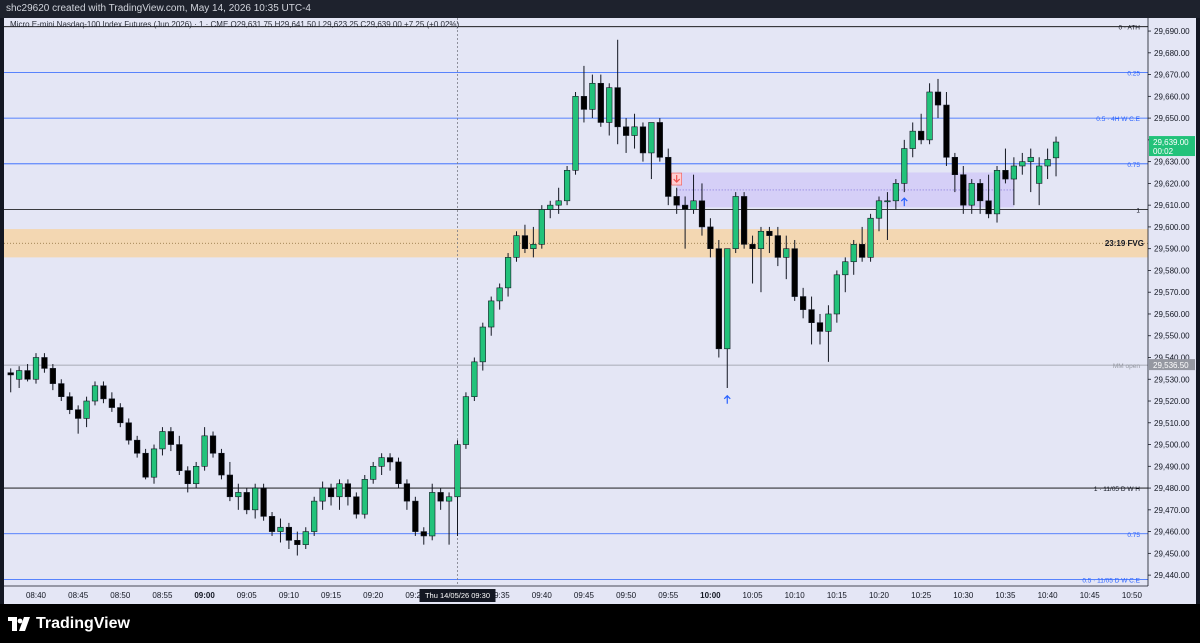 The width and height of the screenshot is (1200, 643). I want to click on price-axis, so click(1172, 302).